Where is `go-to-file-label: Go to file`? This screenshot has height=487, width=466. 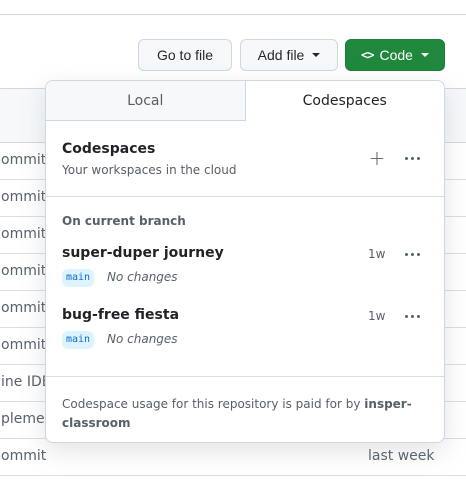 go-to-file-label: Go to file is located at coordinates (185, 55).